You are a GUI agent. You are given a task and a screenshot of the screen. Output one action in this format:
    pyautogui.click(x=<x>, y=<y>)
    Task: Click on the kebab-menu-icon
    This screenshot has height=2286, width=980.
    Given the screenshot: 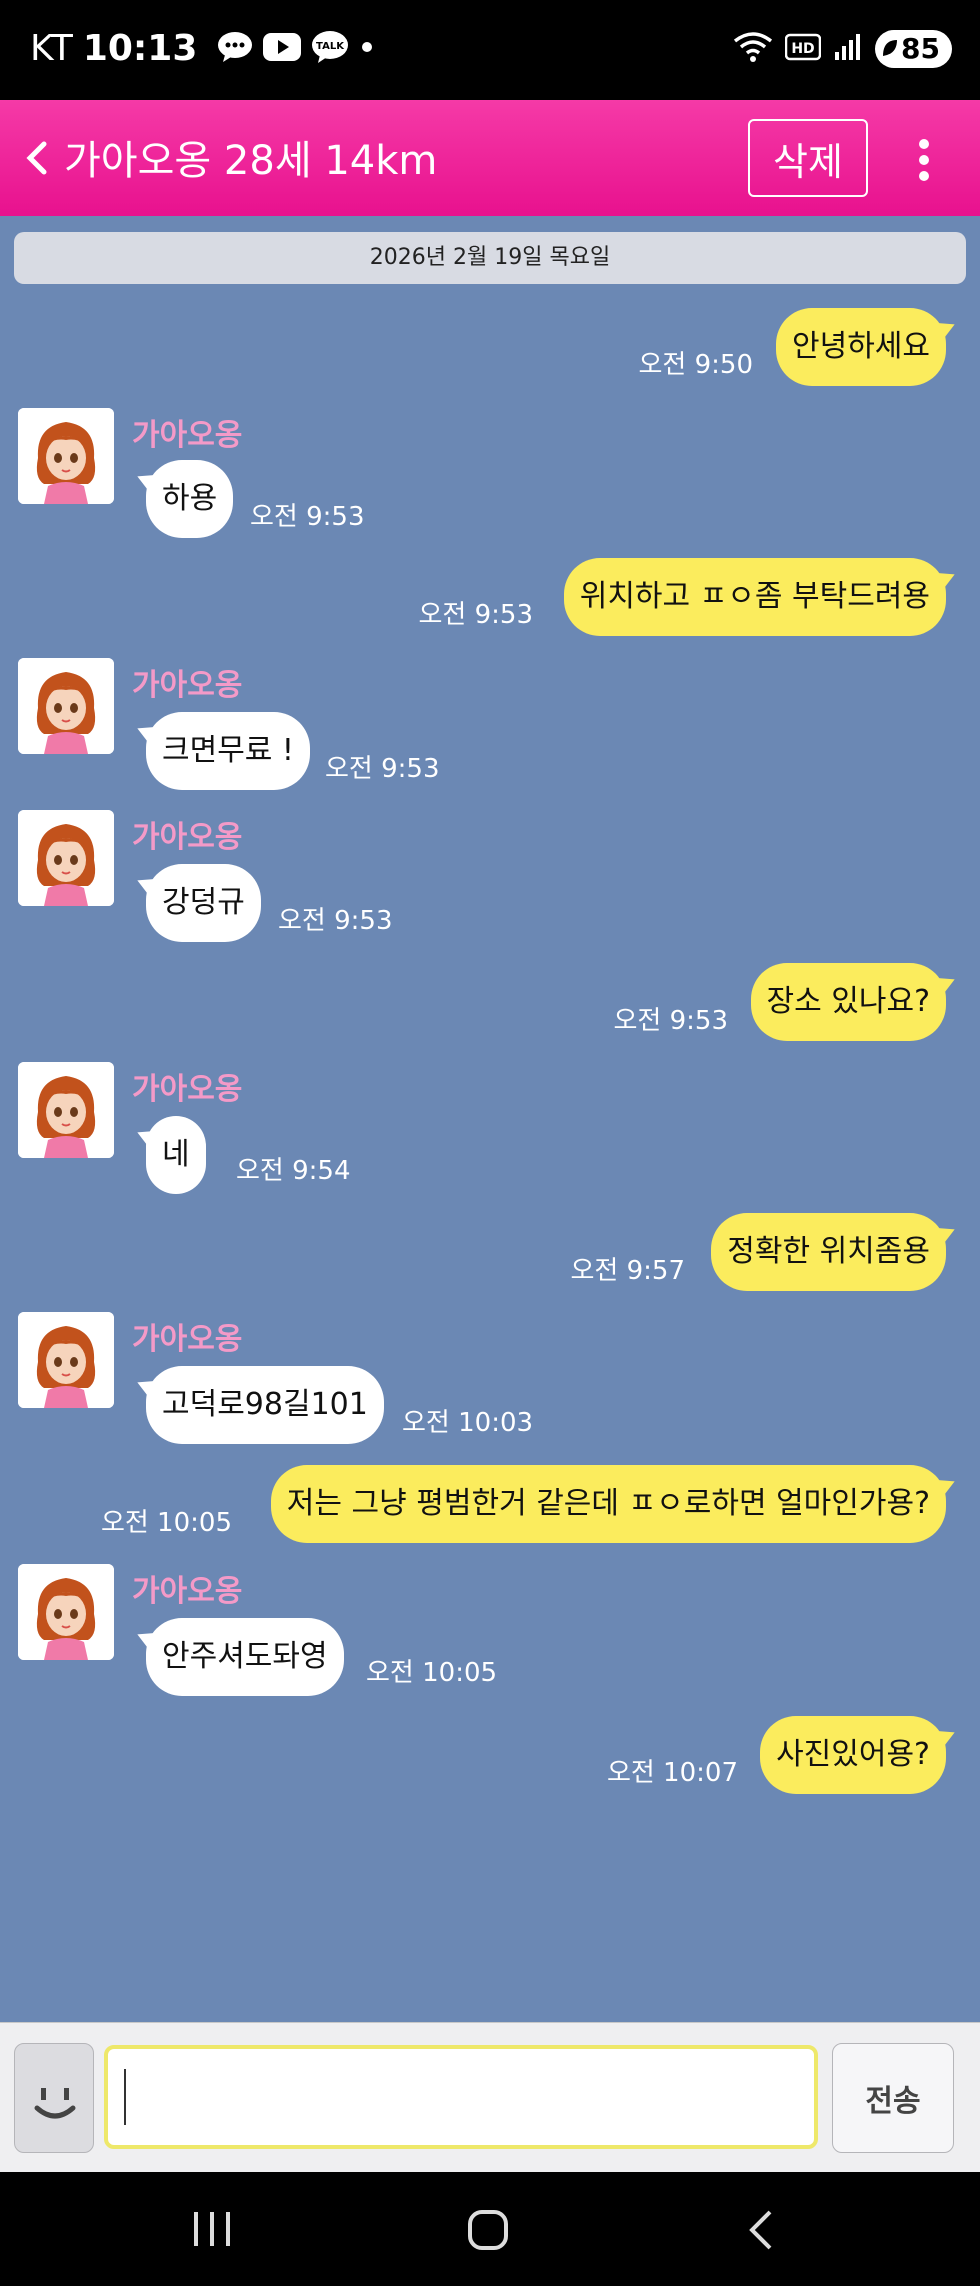 What is the action you would take?
    pyautogui.click(x=924, y=160)
    